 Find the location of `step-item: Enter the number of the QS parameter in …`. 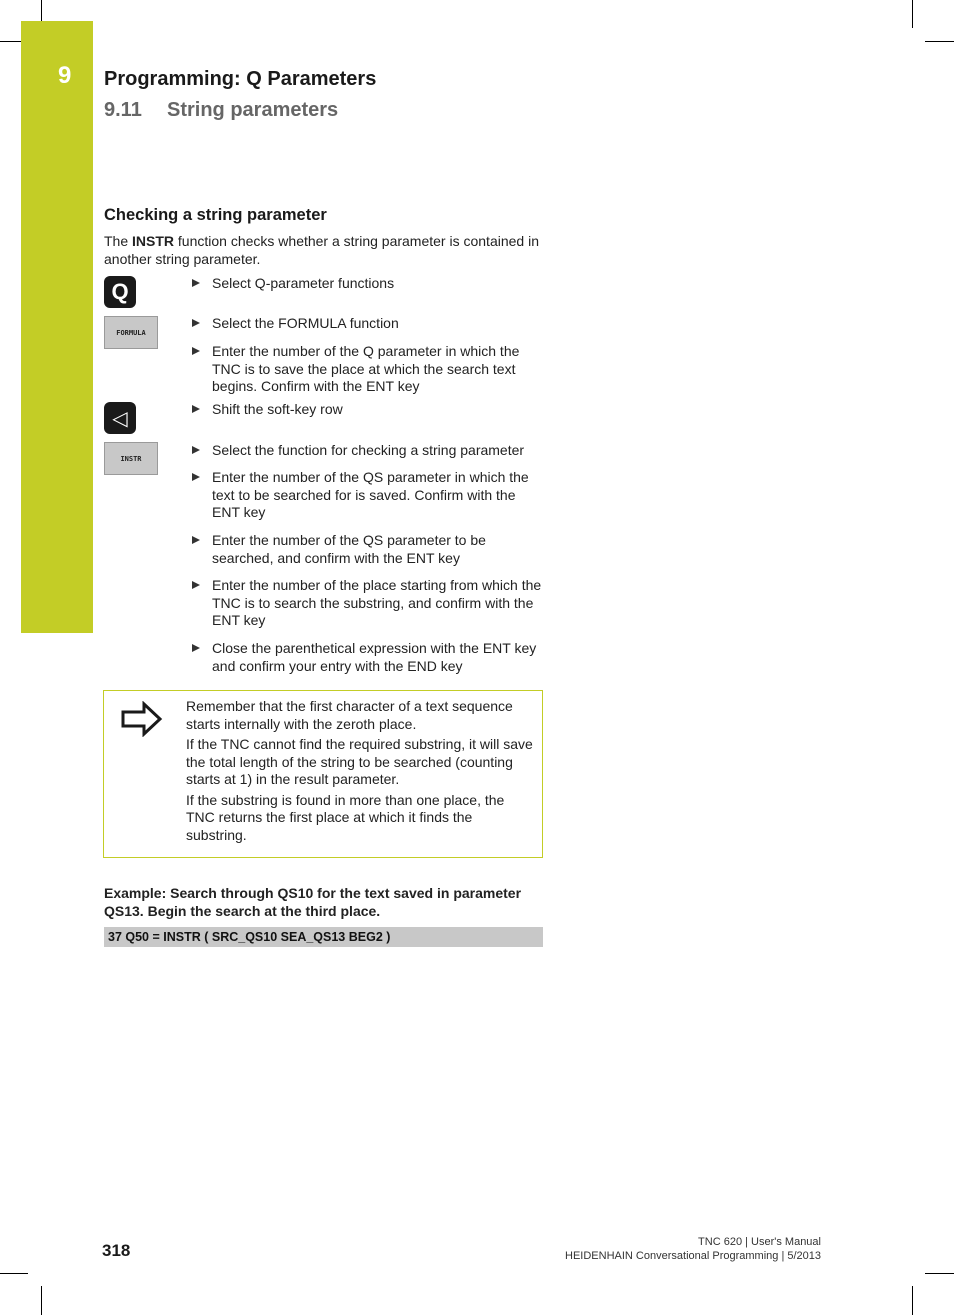

step-item: Enter the number of the QS parameter in … is located at coordinates (367, 495).